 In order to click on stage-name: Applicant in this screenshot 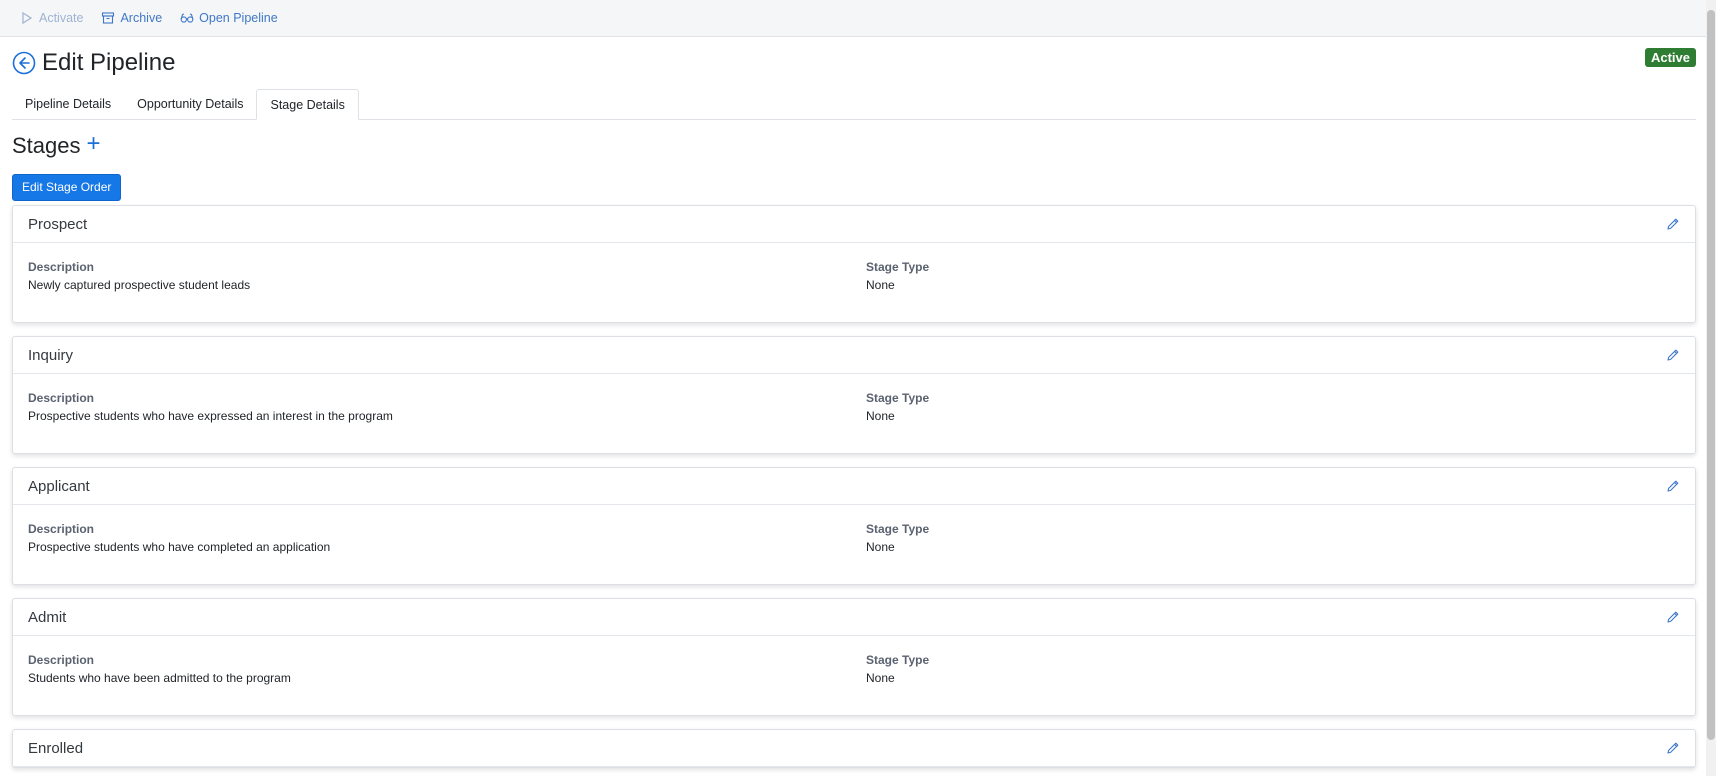, I will do `click(59, 486)`.